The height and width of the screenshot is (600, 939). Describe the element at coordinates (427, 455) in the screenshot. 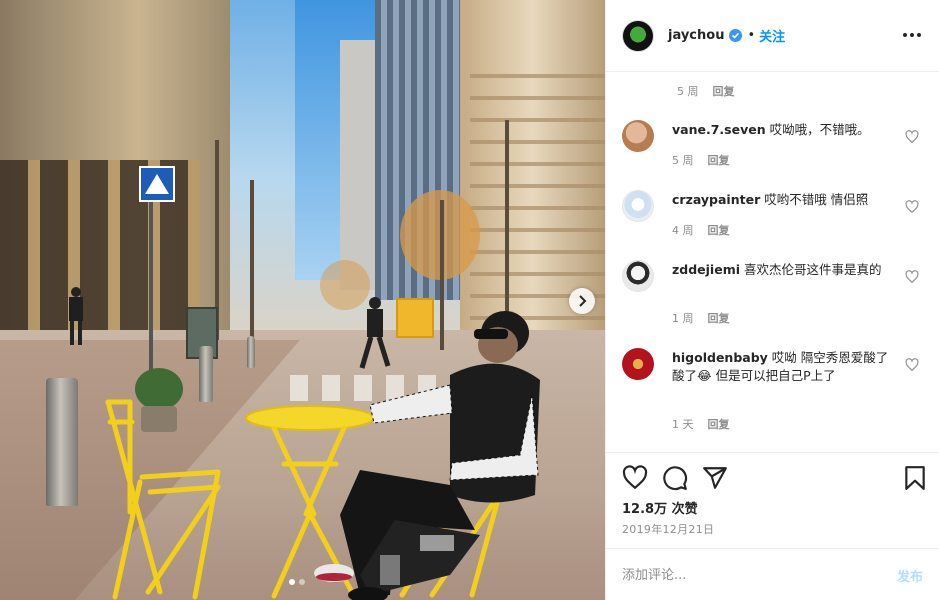

I see `seated-man` at that location.